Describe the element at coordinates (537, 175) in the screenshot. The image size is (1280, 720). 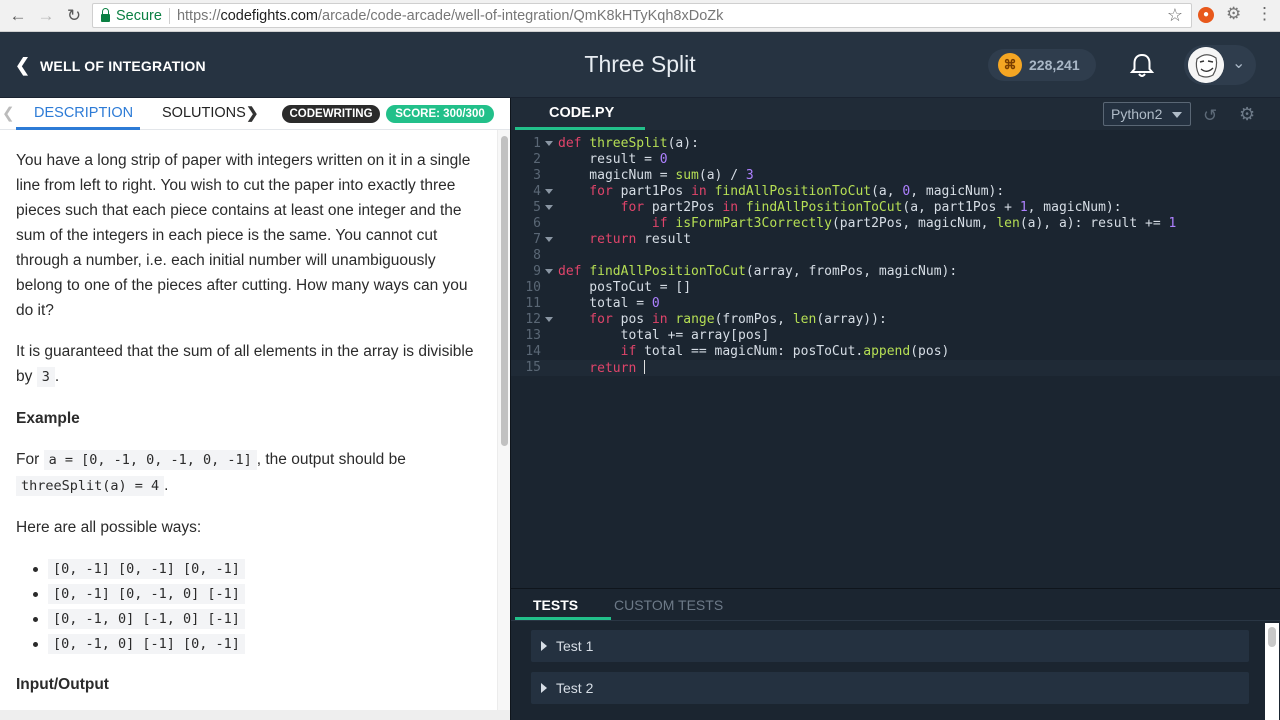
I see `line-number: 3` at that location.